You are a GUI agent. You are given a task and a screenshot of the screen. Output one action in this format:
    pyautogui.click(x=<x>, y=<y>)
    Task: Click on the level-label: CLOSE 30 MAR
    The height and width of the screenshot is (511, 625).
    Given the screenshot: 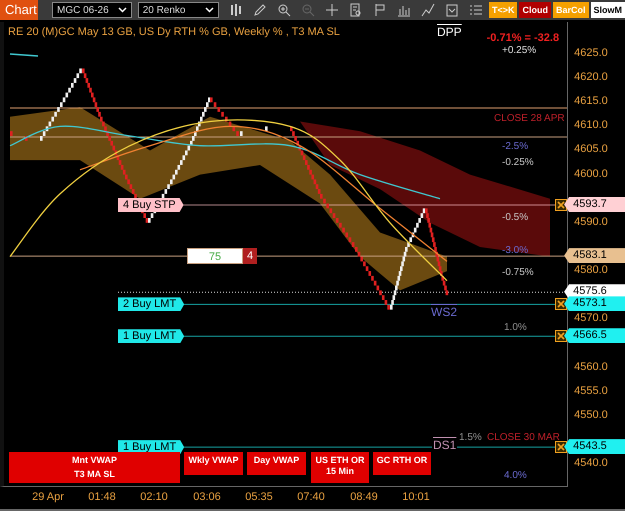 What is the action you would take?
    pyautogui.click(x=523, y=437)
    